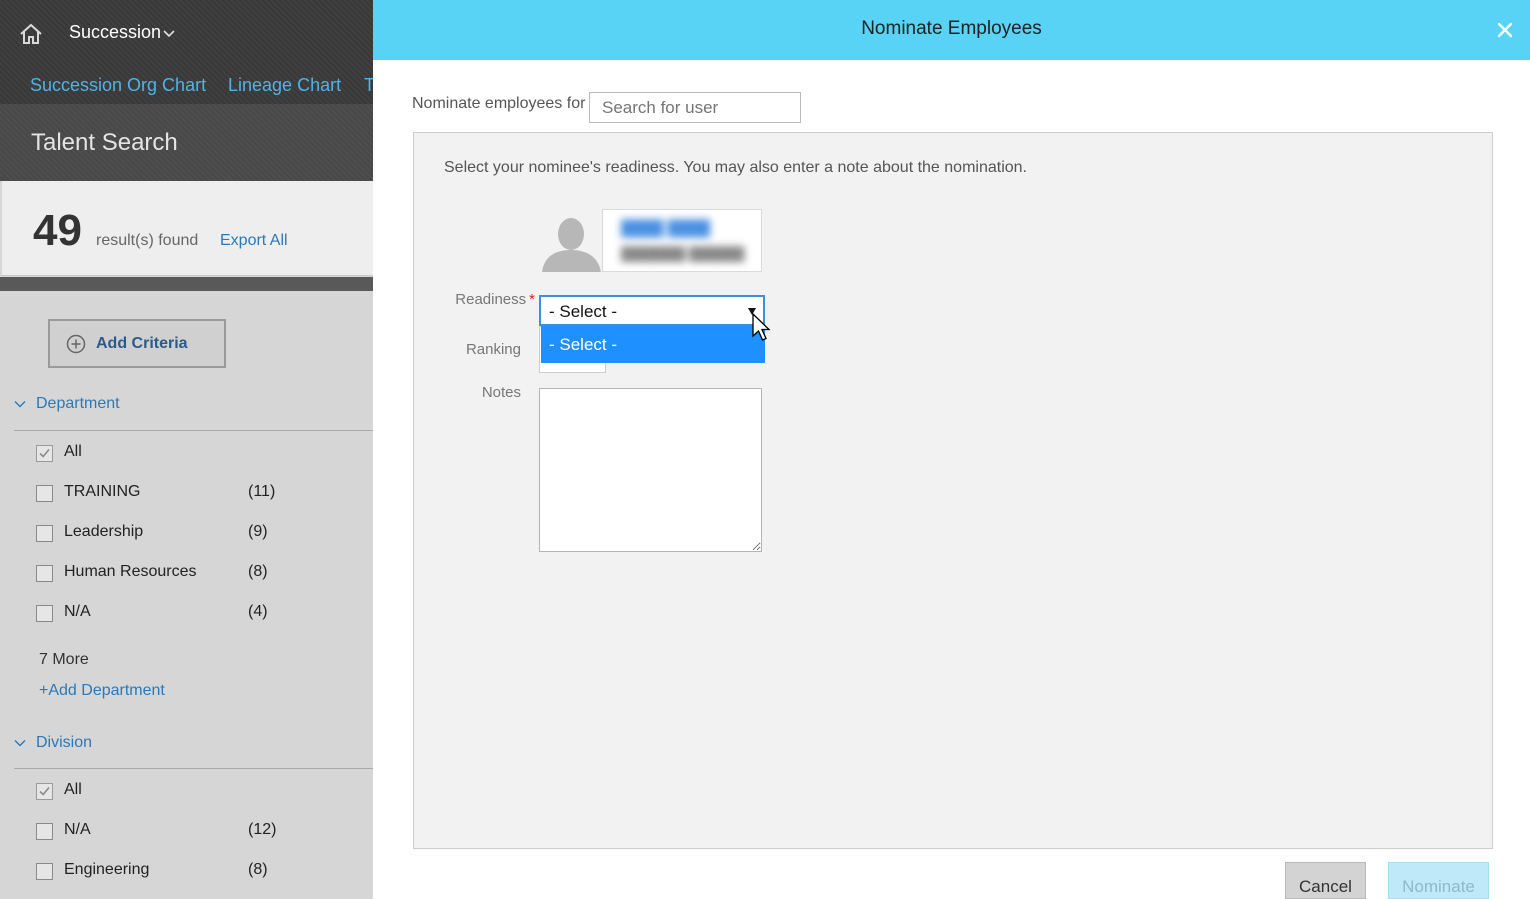  What do you see at coordinates (1505, 30) in the screenshot?
I see `close-icon` at bounding box center [1505, 30].